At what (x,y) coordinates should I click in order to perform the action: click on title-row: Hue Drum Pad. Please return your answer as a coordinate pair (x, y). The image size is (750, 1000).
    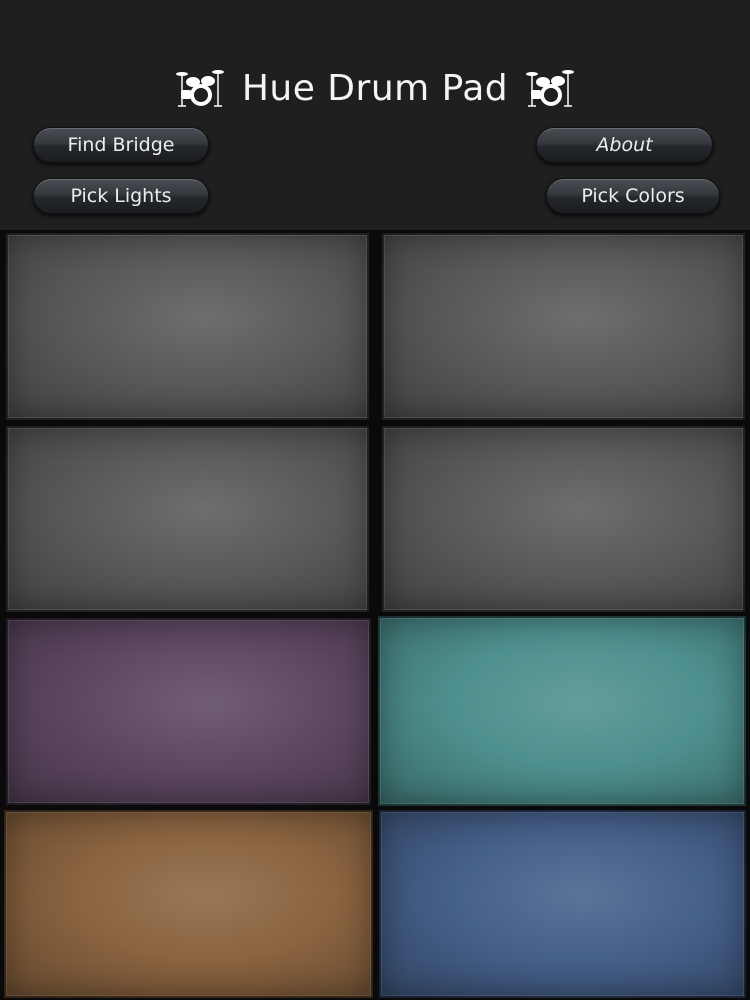
    Looking at the image, I should click on (375, 88).